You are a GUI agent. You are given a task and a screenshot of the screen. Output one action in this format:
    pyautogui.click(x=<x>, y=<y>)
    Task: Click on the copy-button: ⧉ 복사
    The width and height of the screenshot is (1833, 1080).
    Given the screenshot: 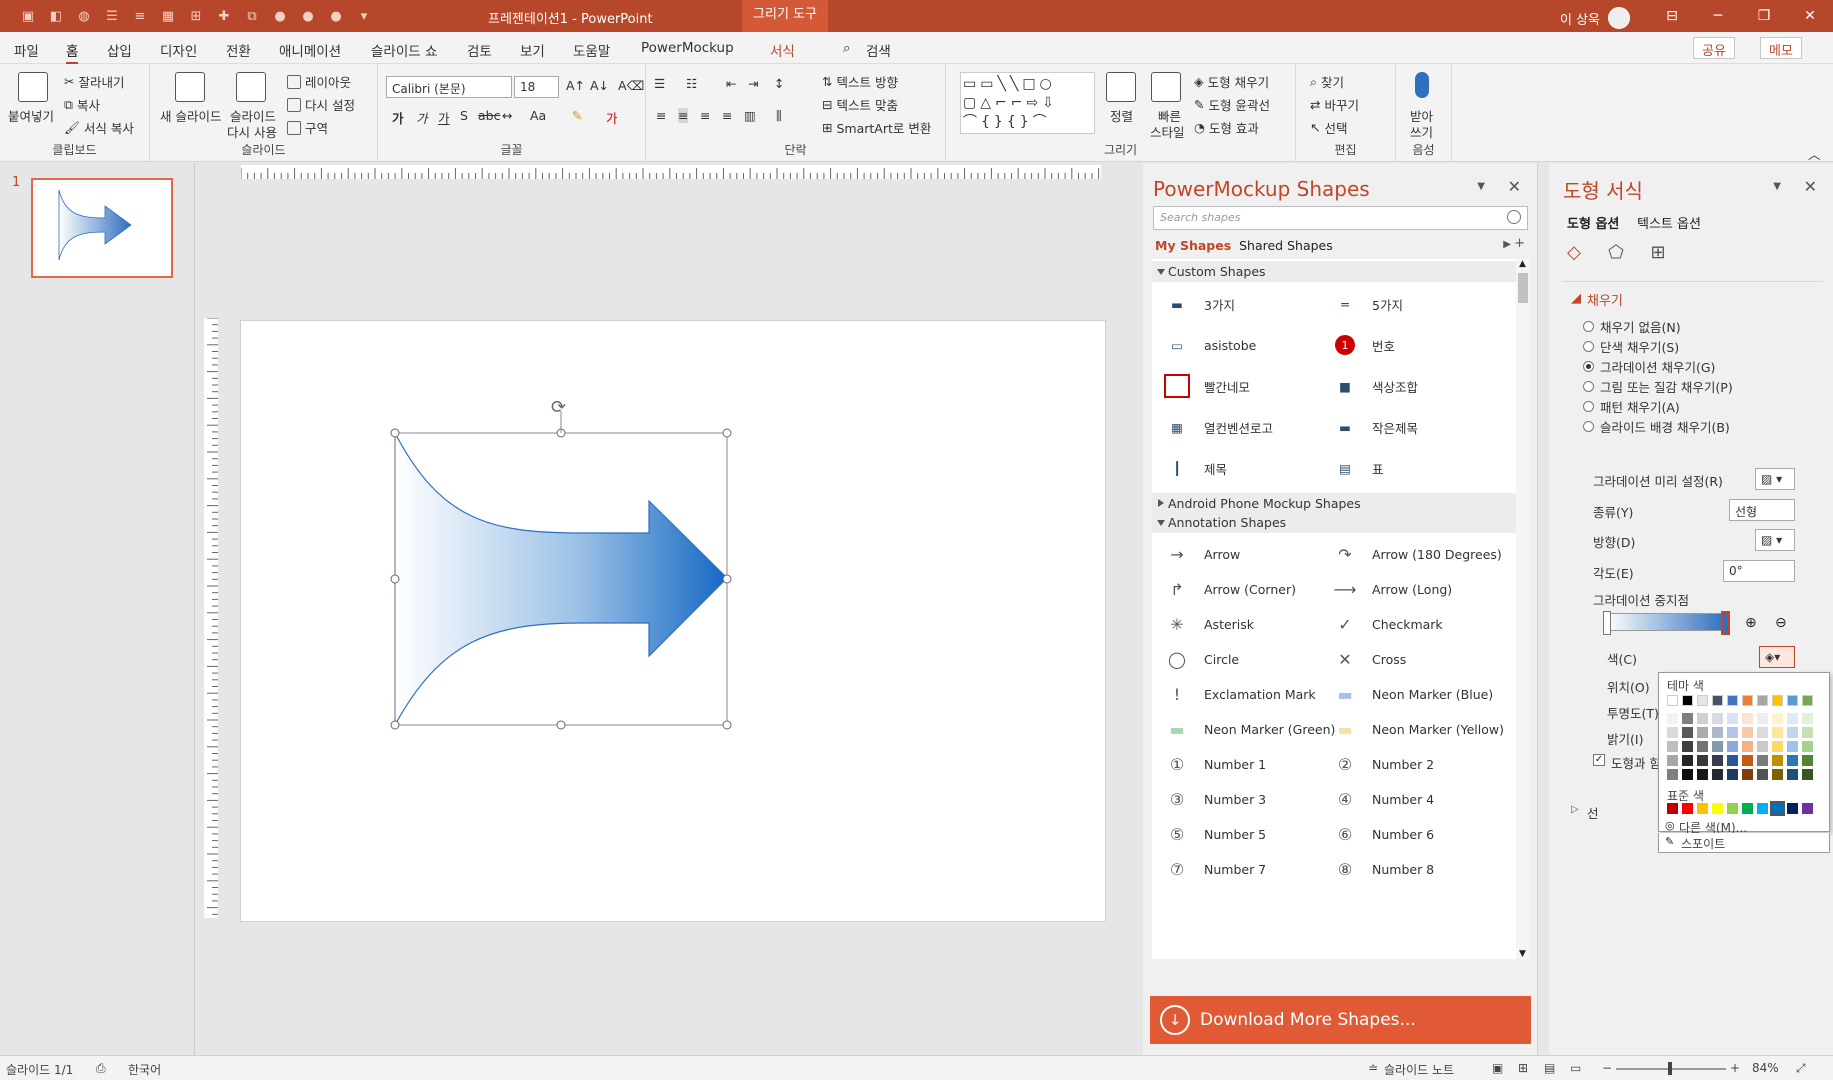 What is the action you would take?
    pyautogui.click(x=82, y=104)
    